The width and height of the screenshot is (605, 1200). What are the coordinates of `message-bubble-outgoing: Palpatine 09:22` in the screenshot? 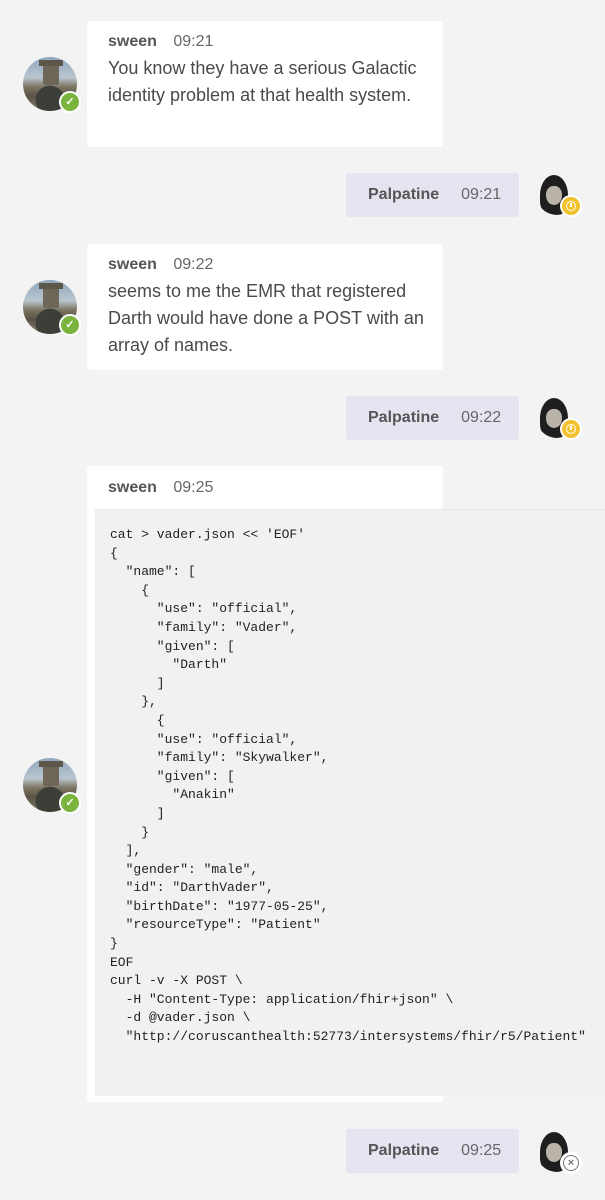 It's located at (432, 418).